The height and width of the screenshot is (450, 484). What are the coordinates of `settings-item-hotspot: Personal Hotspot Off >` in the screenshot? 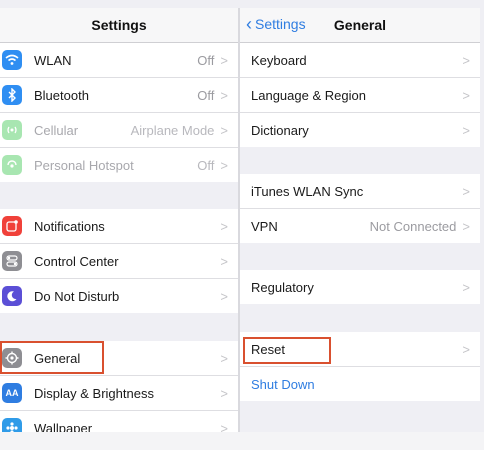 It's located at (119, 165).